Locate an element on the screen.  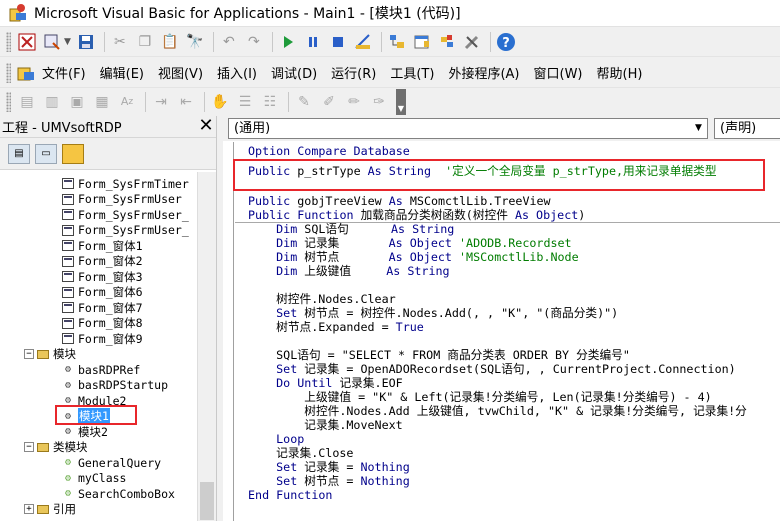
design-mode-icon is located at coordinates (363, 42).